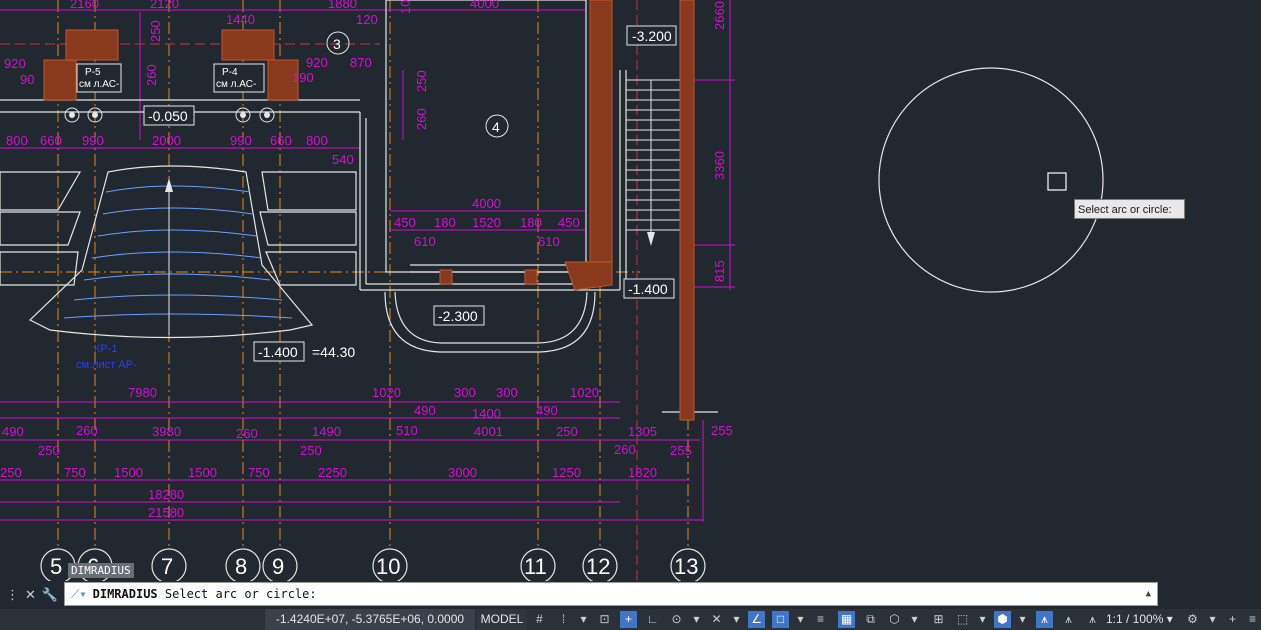 This screenshot has height=630, width=1261. What do you see at coordinates (374, 566) in the screenshot?
I see `grid-bubble-labels: 5 6 7 8 9 10 11 12 13` at bounding box center [374, 566].